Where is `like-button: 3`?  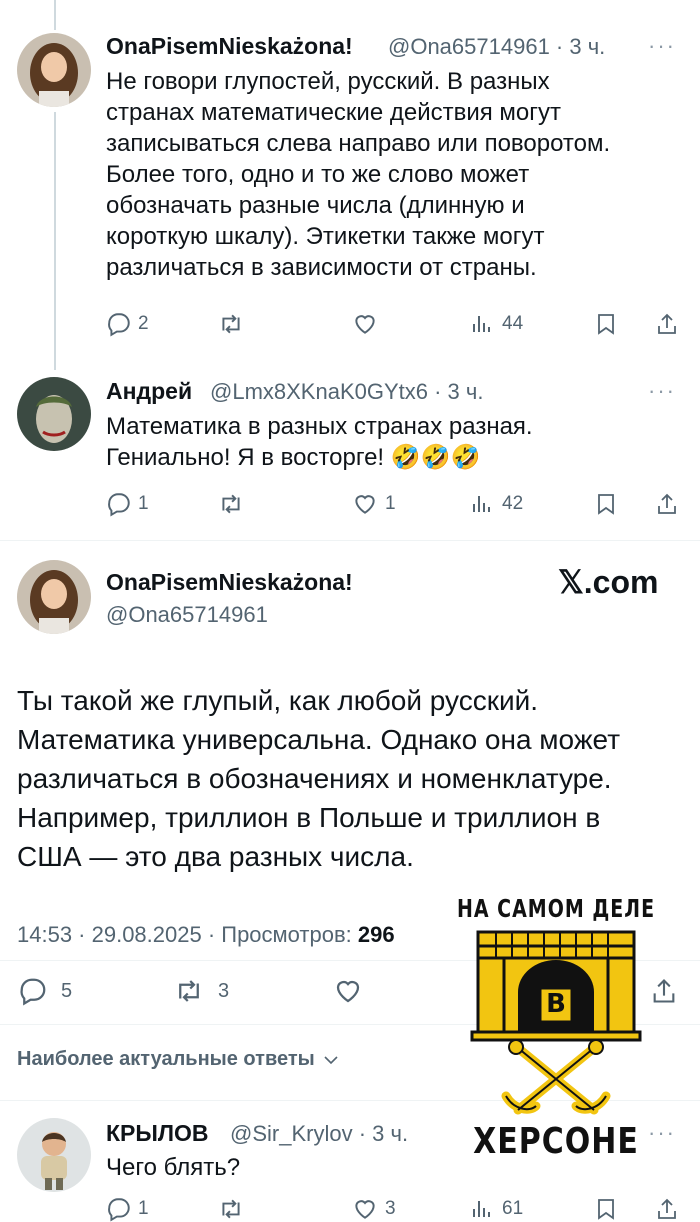 like-button: 3 is located at coordinates (373, 1209).